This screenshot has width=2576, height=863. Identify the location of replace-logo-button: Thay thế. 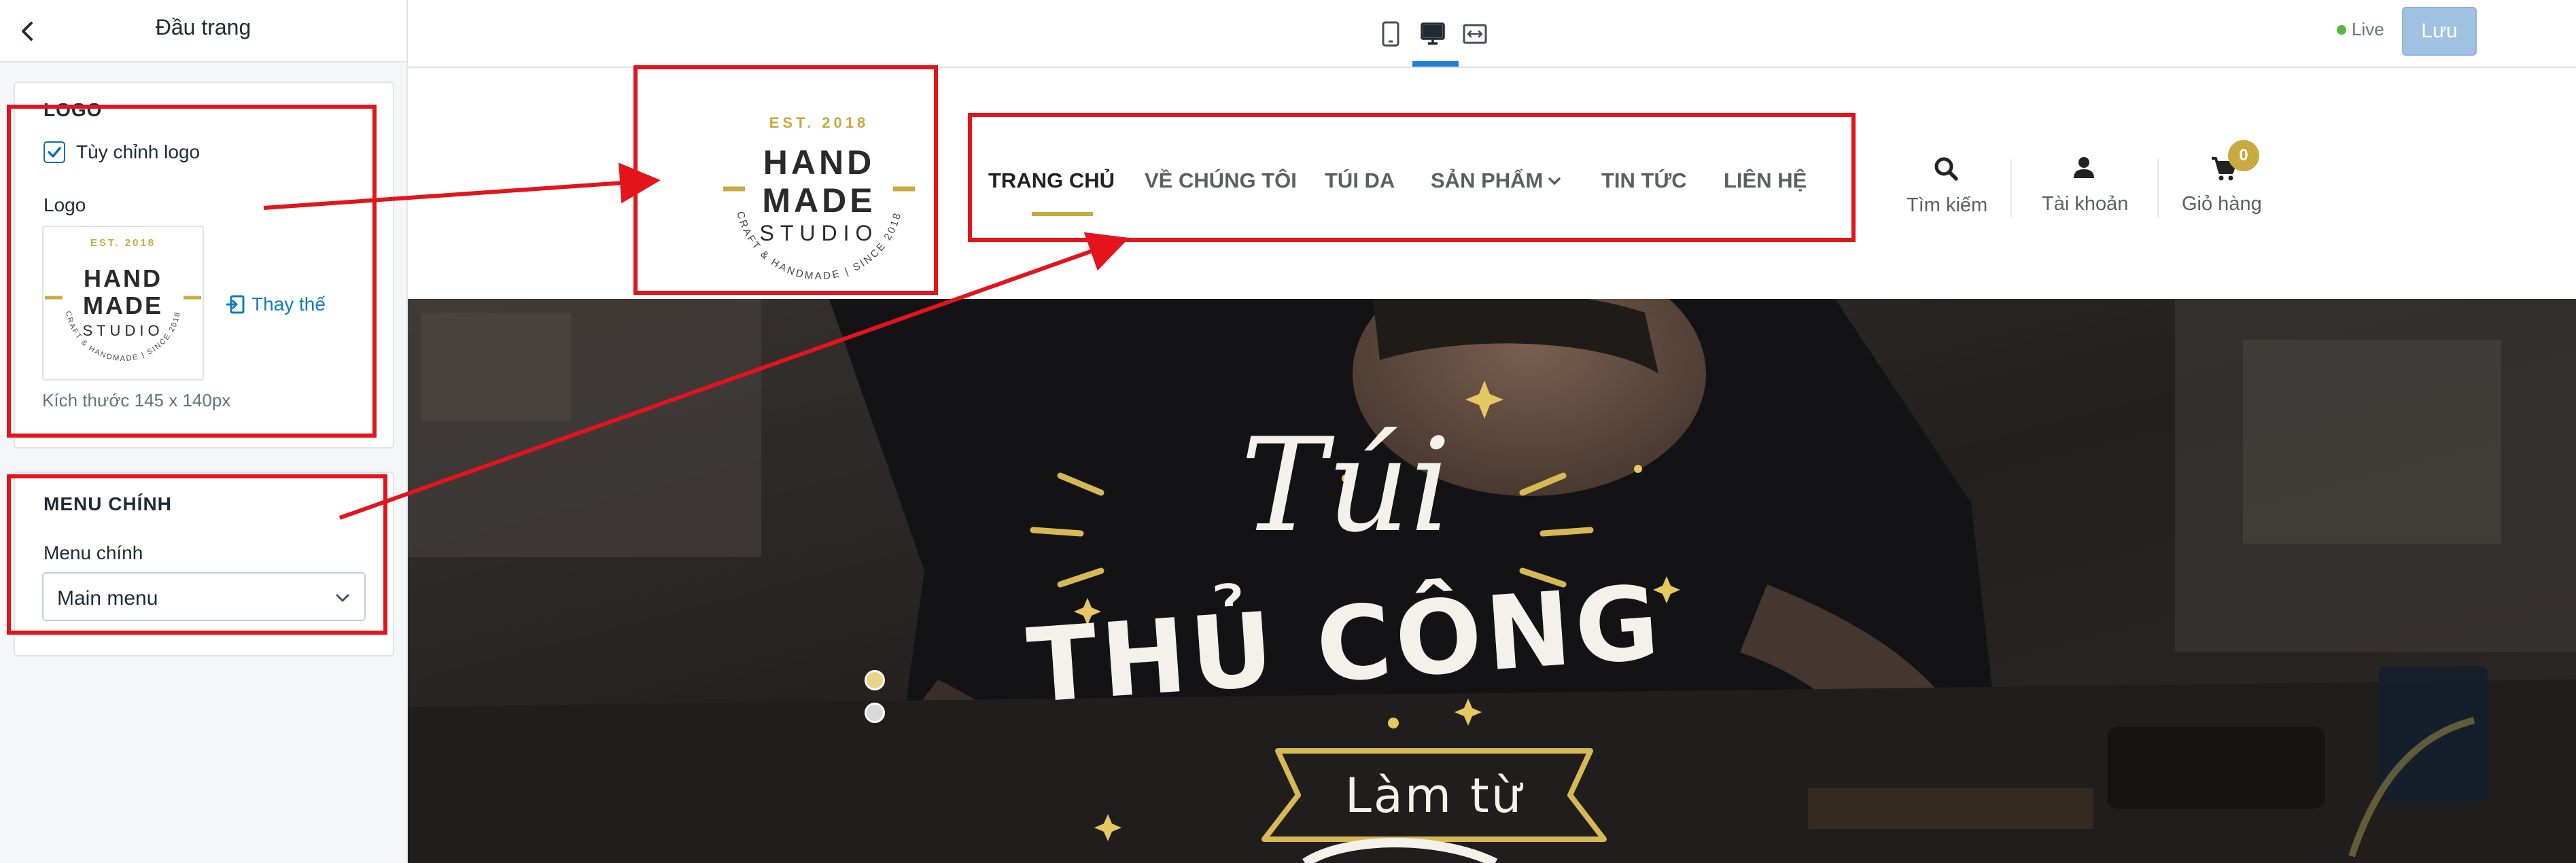
(276, 304).